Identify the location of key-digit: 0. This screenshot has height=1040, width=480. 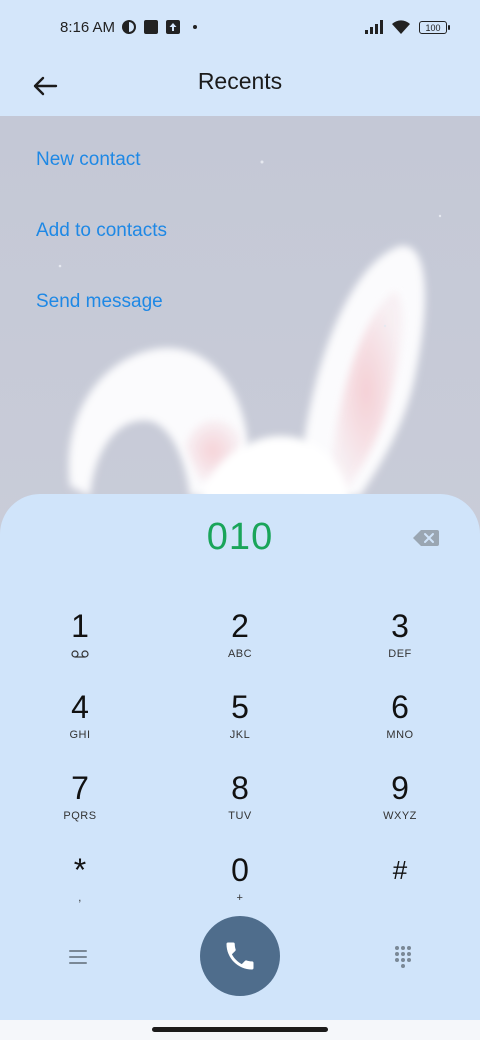
(240, 870).